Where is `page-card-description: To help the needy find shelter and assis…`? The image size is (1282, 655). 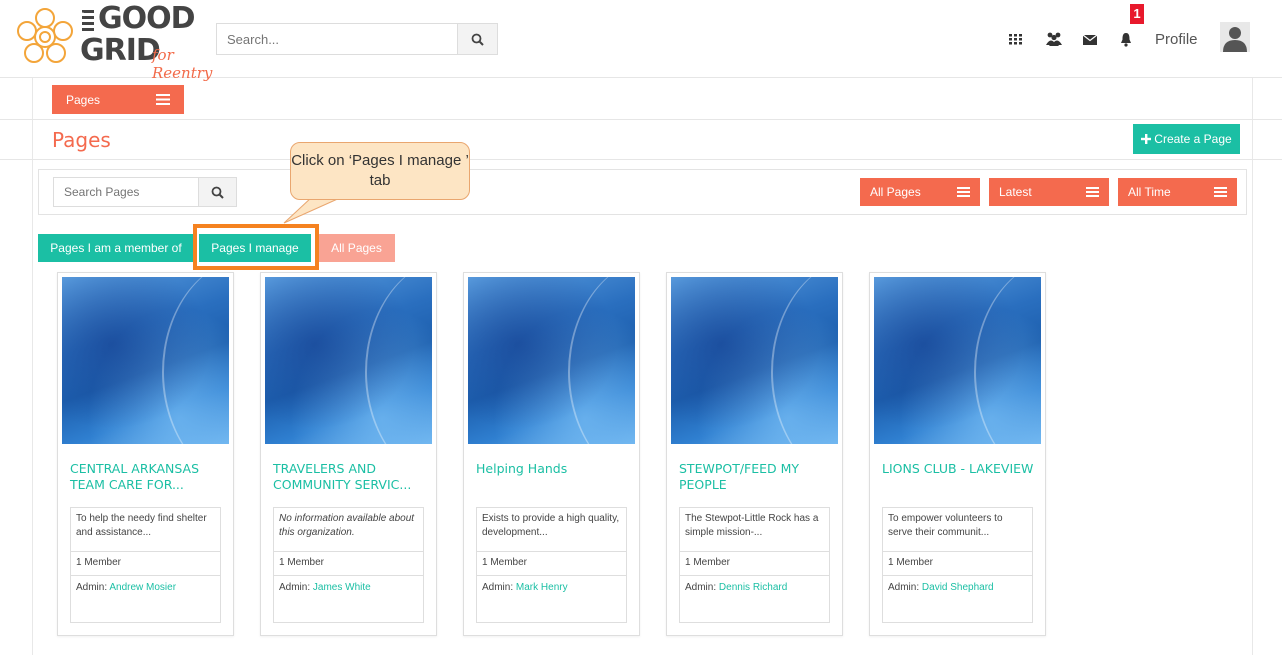 page-card-description: To help the needy find shelter and assis… is located at coordinates (145, 530).